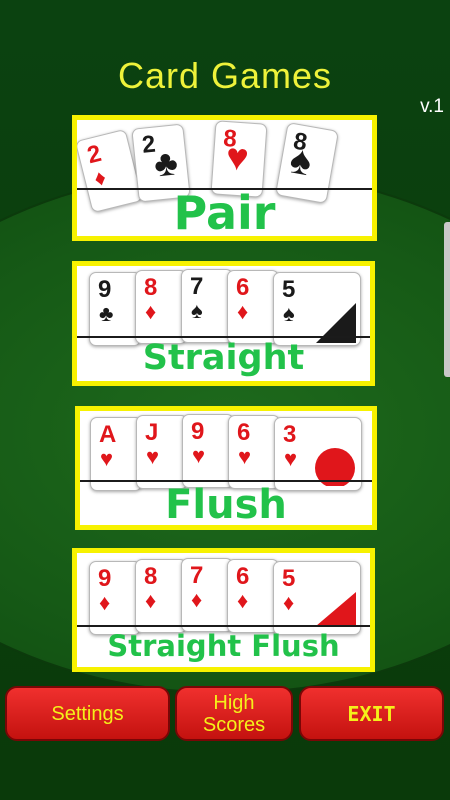  Describe the element at coordinates (234, 702) in the screenshot. I see `high-scores-label-line1: High` at that location.